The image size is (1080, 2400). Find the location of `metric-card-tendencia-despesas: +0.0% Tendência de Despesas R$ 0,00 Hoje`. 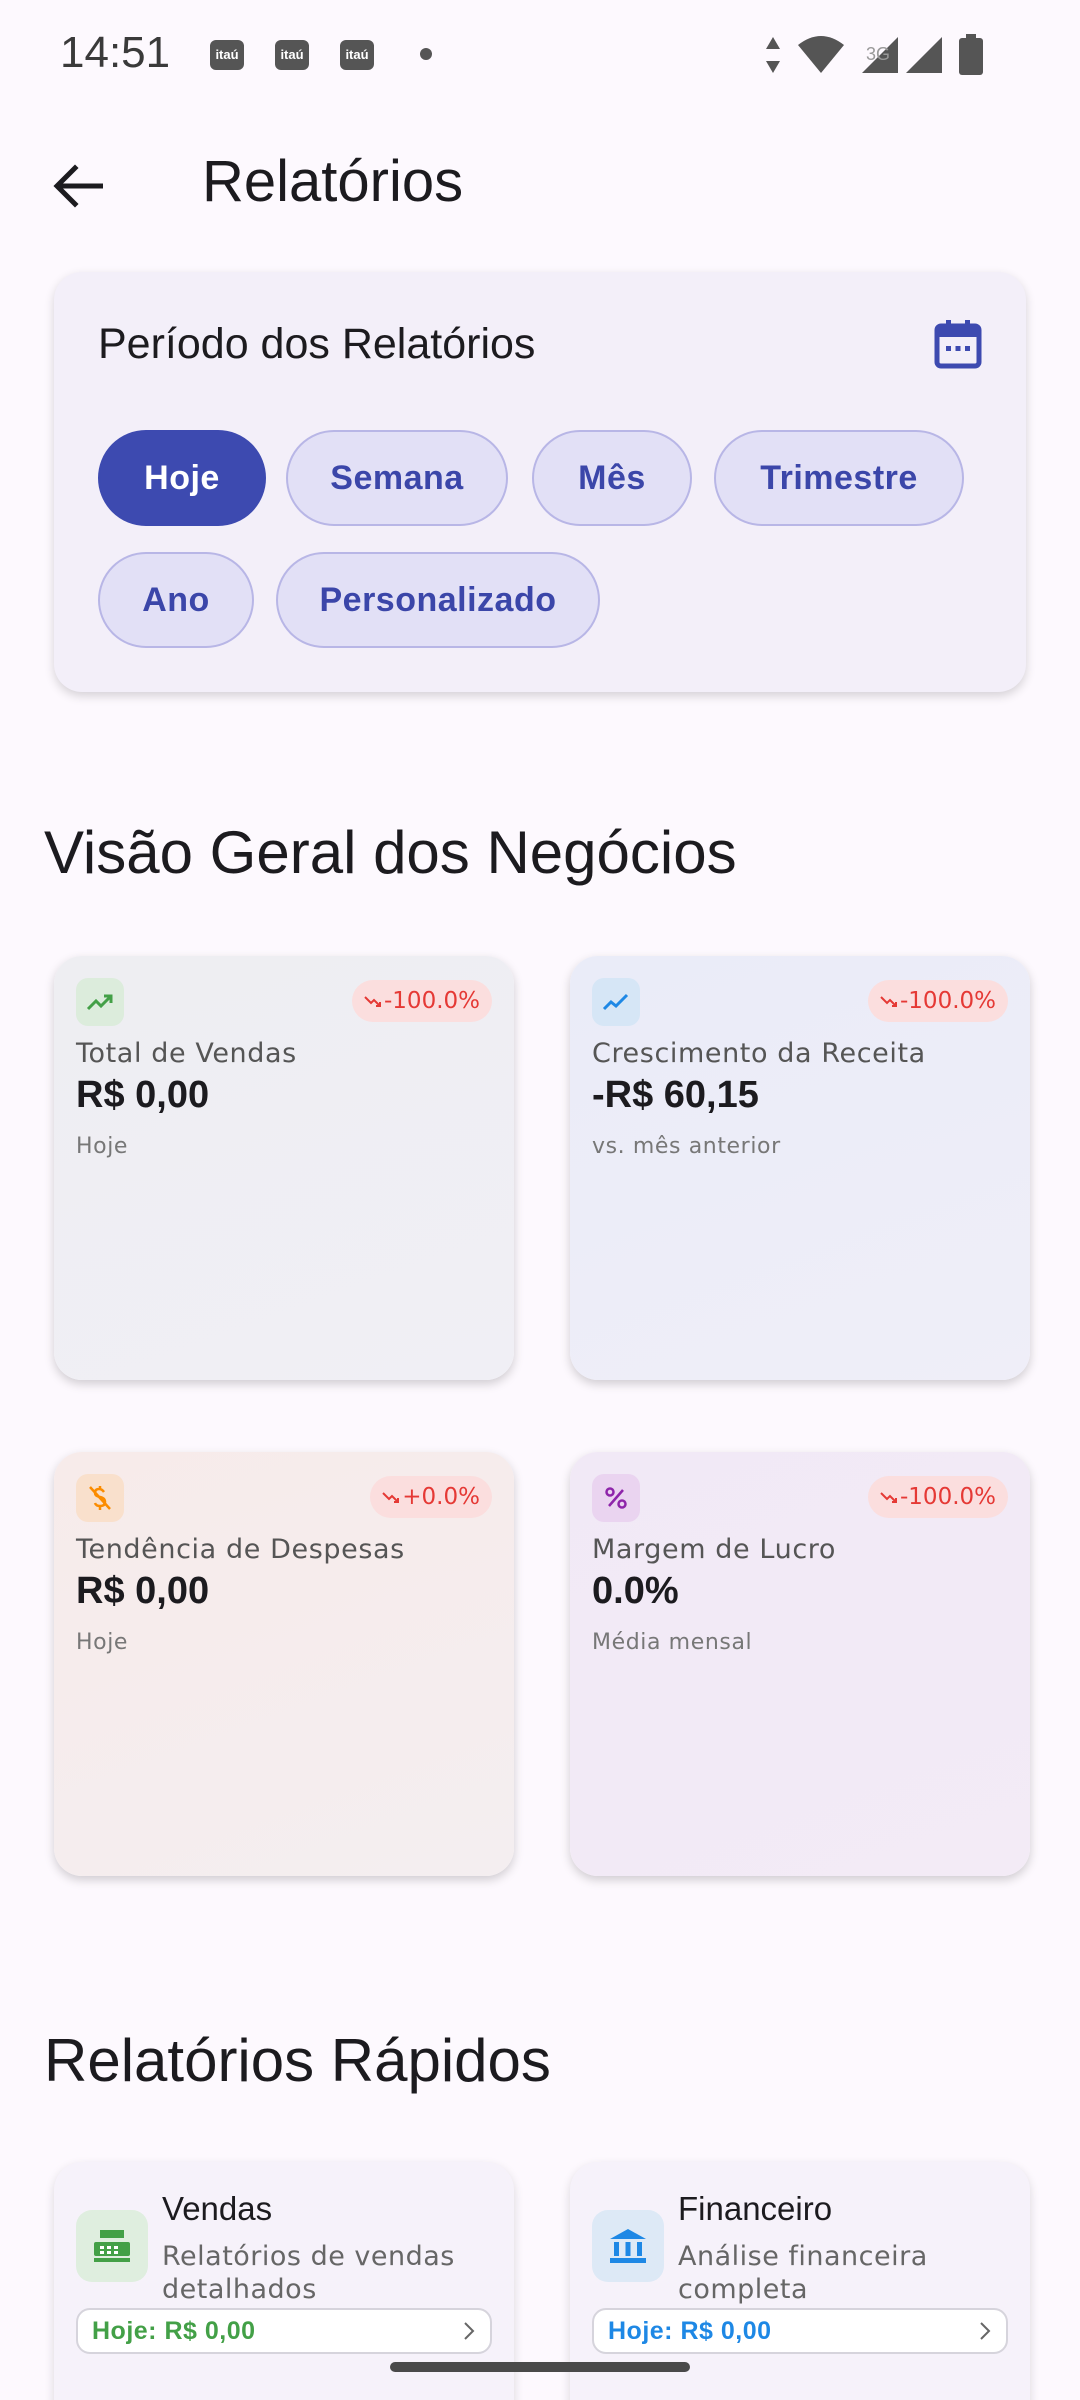

metric-card-tendencia-despesas: +0.0% Tendência de Despesas R$ 0,00 Hoje is located at coordinates (284, 1664).